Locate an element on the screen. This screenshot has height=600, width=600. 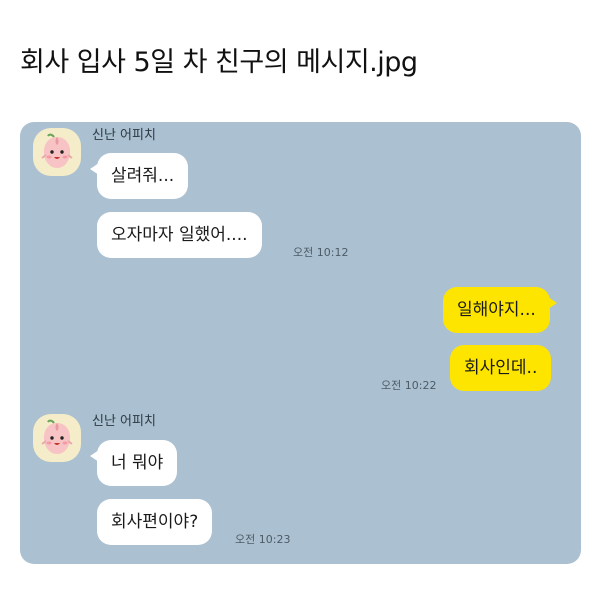
message-timestamp: 오전 10:23 is located at coordinates (263, 539).